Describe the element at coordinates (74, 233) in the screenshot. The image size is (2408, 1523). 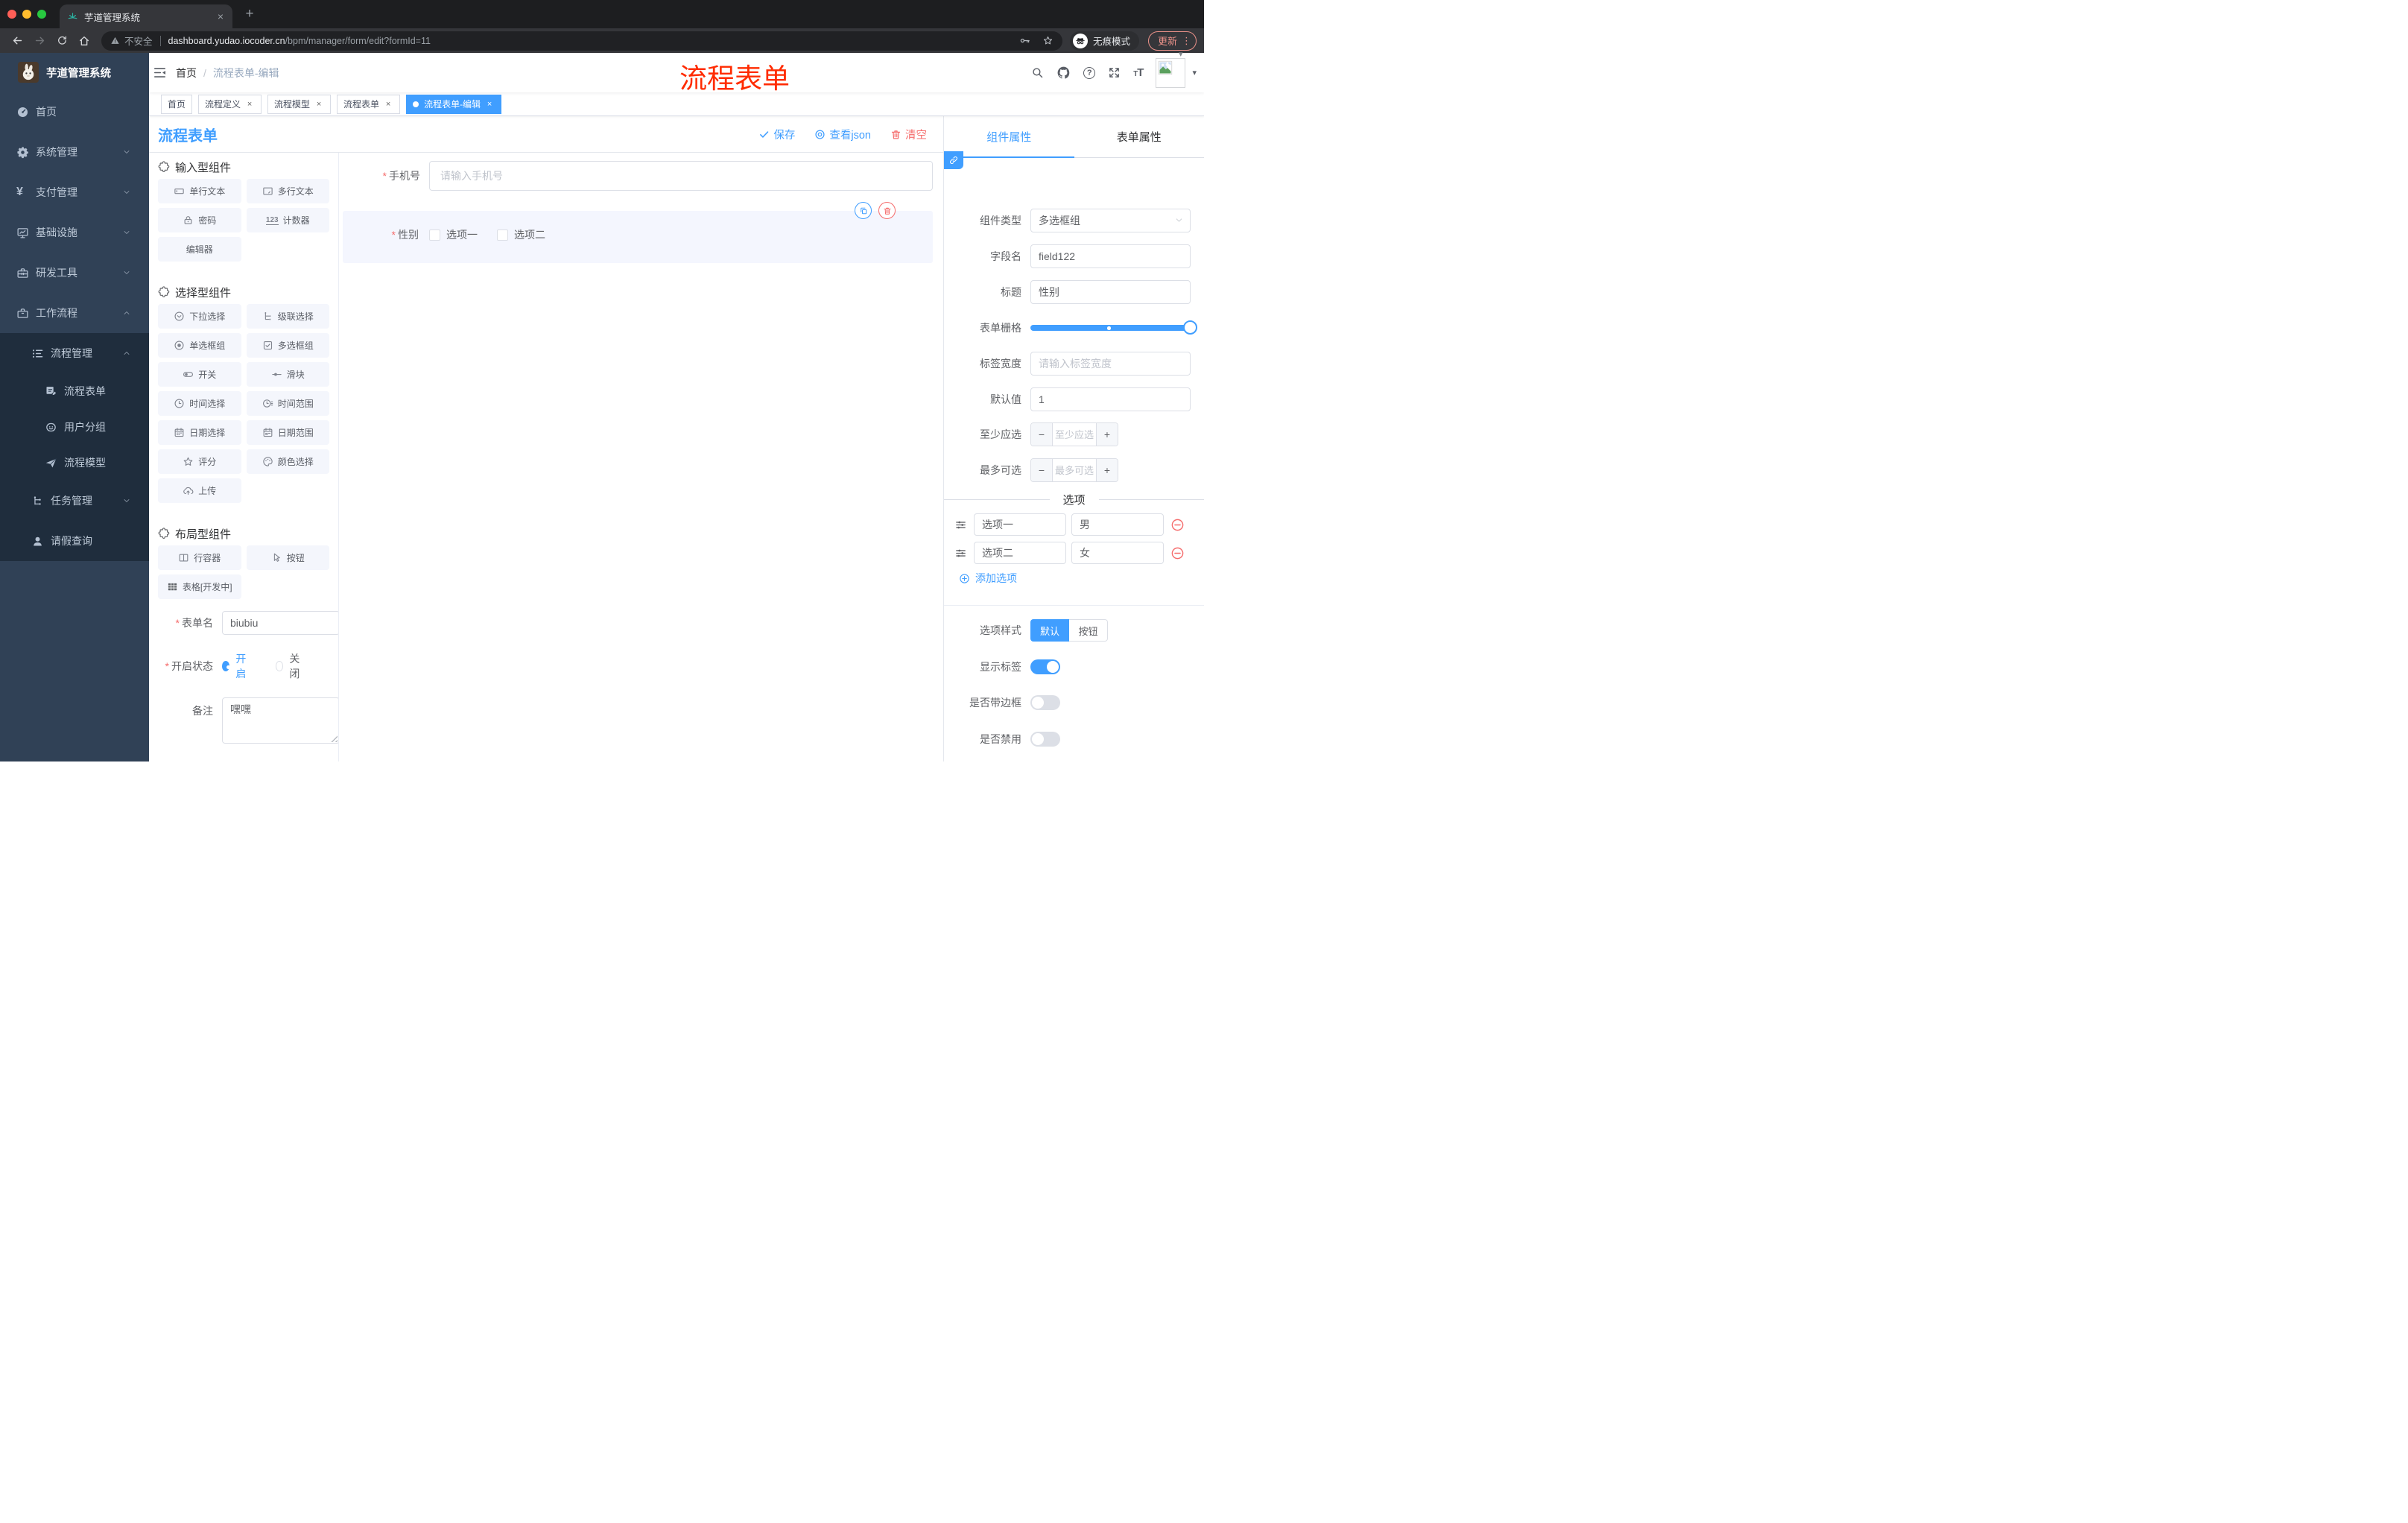
I see `sidebar-item-infra: 基础设施` at that location.